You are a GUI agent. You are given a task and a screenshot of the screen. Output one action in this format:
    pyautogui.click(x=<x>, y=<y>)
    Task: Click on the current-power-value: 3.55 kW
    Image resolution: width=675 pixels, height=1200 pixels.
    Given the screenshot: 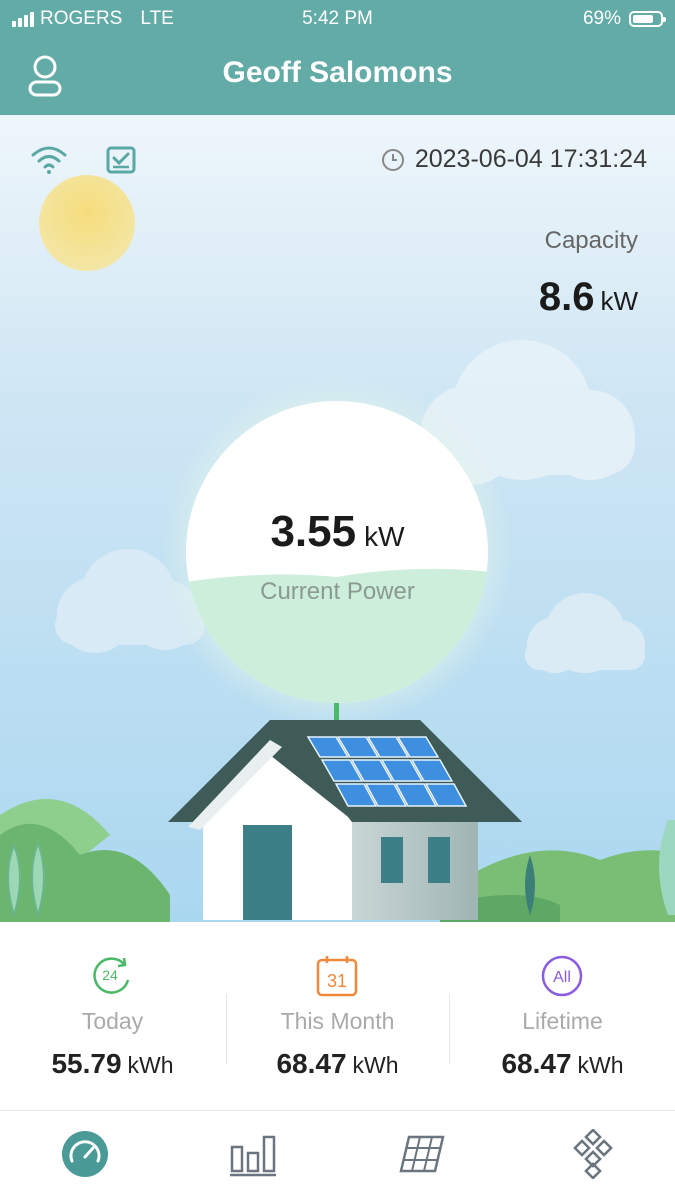 What is the action you would take?
    pyautogui.click(x=337, y=532)
    